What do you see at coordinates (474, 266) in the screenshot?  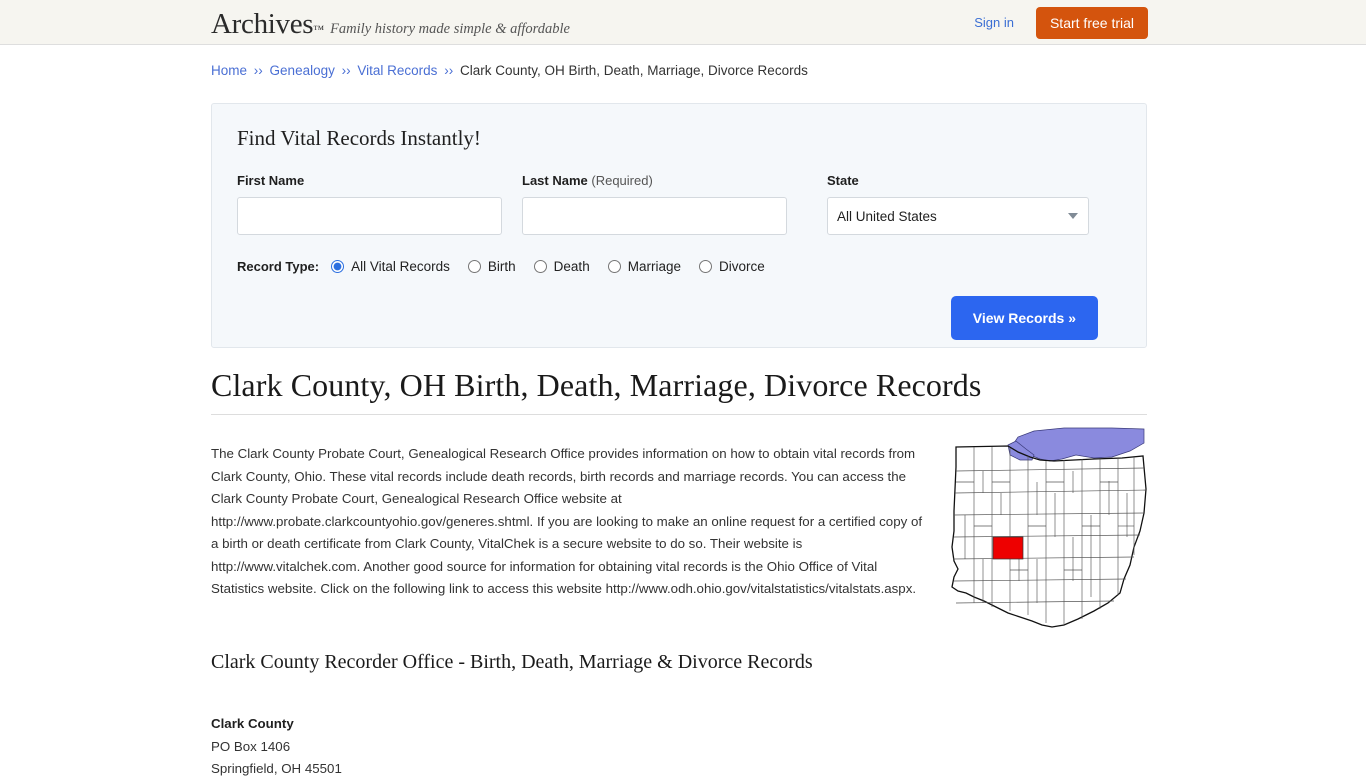 I see `record-type-radio-birth` at bounding box center [474, 266].